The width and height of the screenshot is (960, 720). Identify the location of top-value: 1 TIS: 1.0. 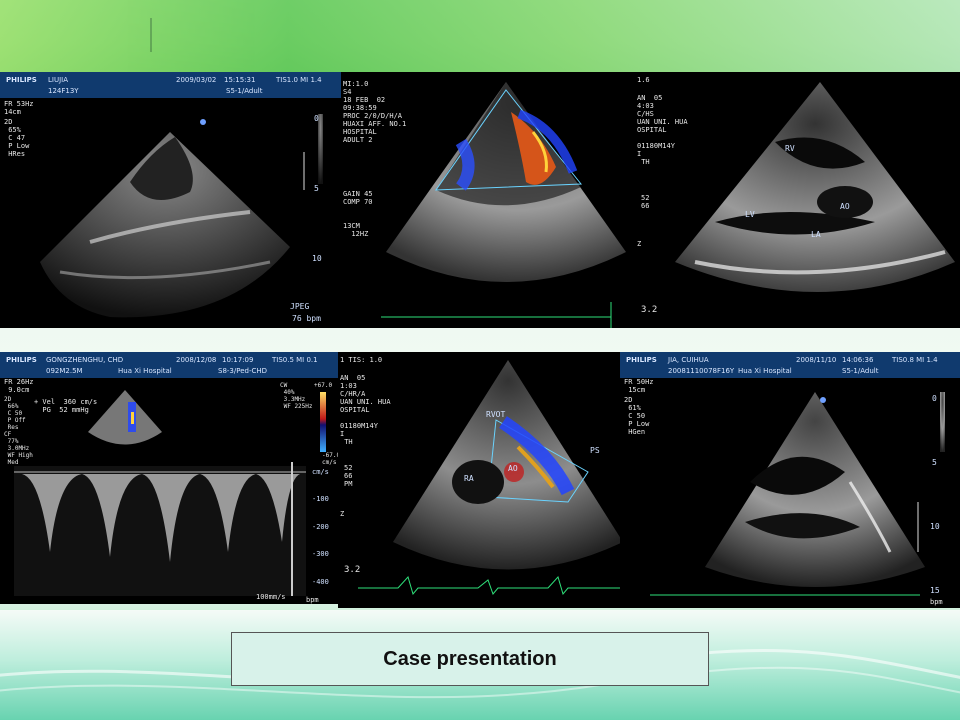
(361, 360).